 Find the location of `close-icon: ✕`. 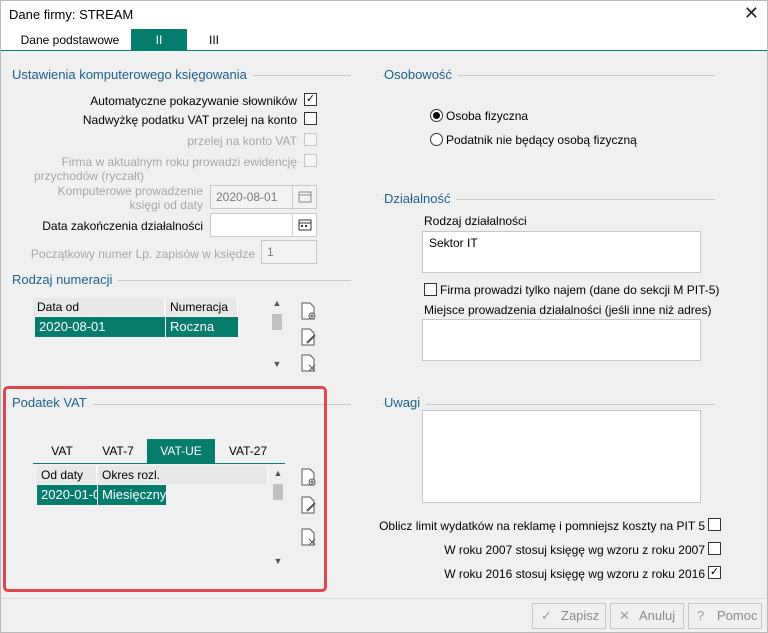

close-icon: ✕ is located at coordinates (751, 13).